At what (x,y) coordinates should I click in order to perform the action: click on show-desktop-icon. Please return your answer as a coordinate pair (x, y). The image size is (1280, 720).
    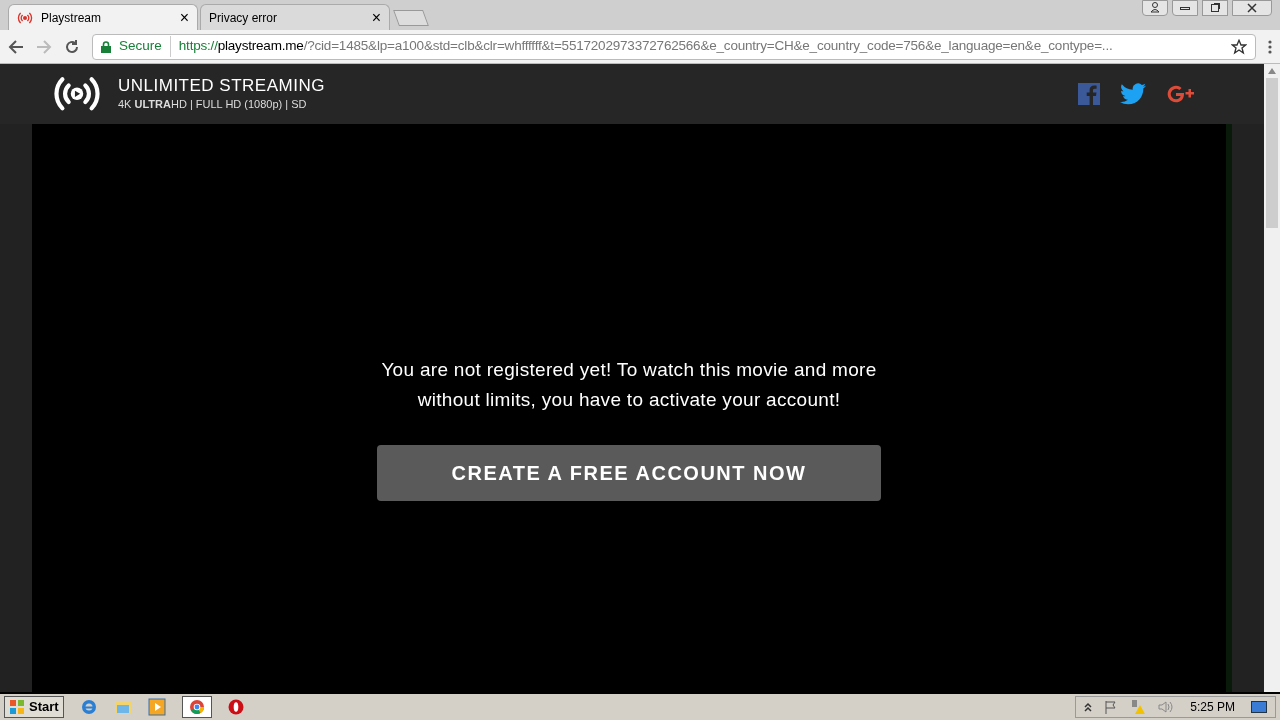
    Looking at the image, I should click on (1259, 707).